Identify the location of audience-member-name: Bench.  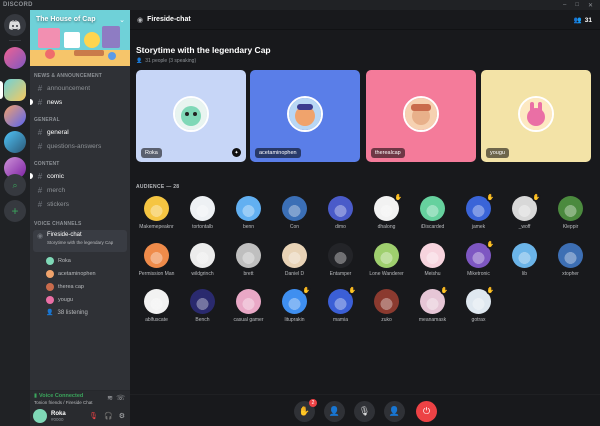
(202, 320).